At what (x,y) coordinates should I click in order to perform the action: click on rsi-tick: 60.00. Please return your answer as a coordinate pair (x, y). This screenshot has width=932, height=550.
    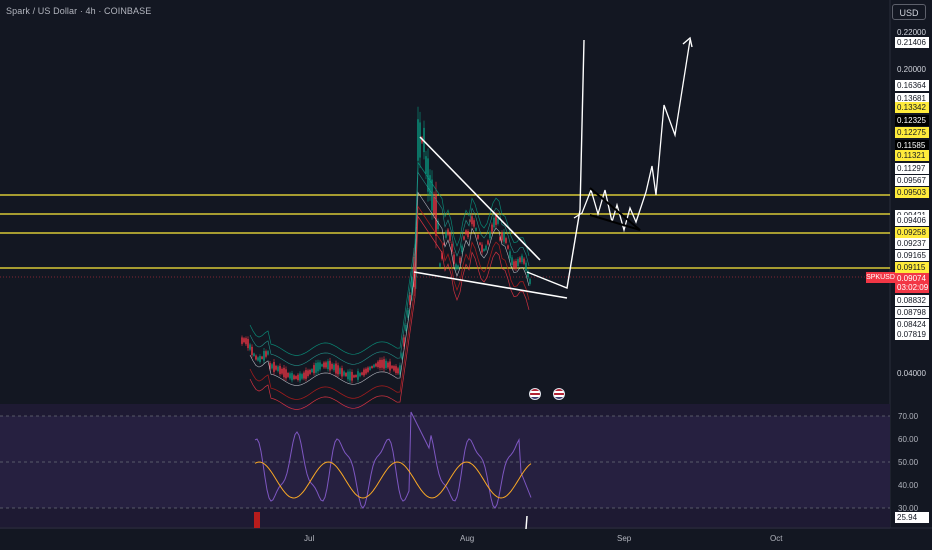
    Looking at the image, I should click on (908, 439).